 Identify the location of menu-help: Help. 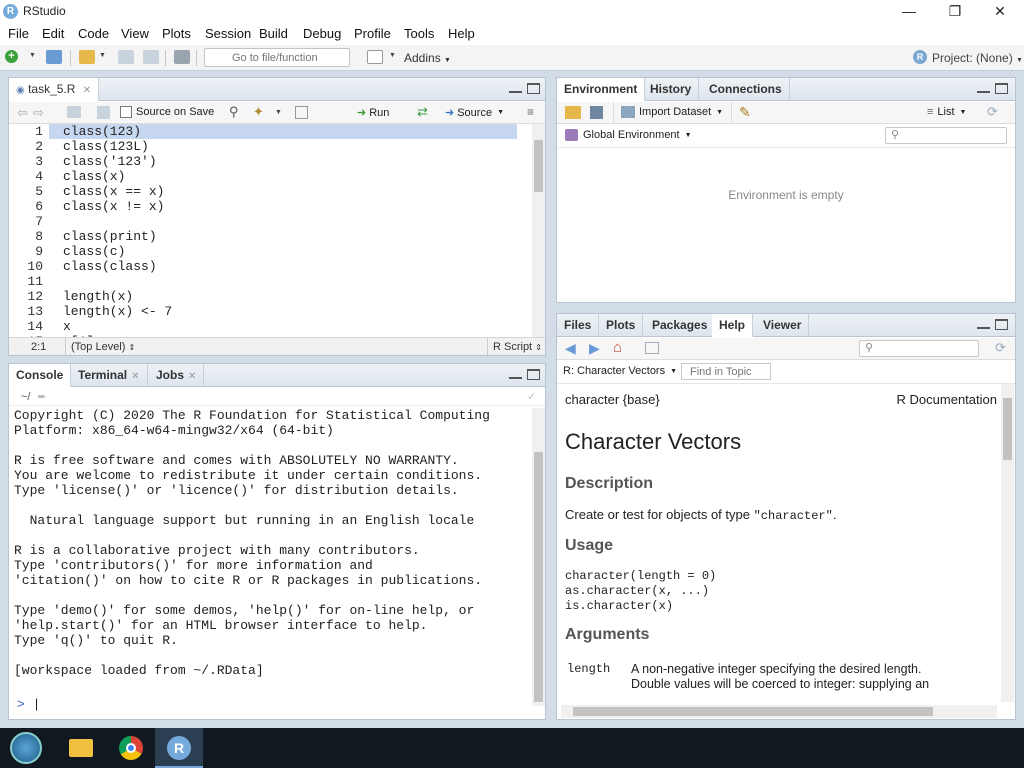
(461, 33).